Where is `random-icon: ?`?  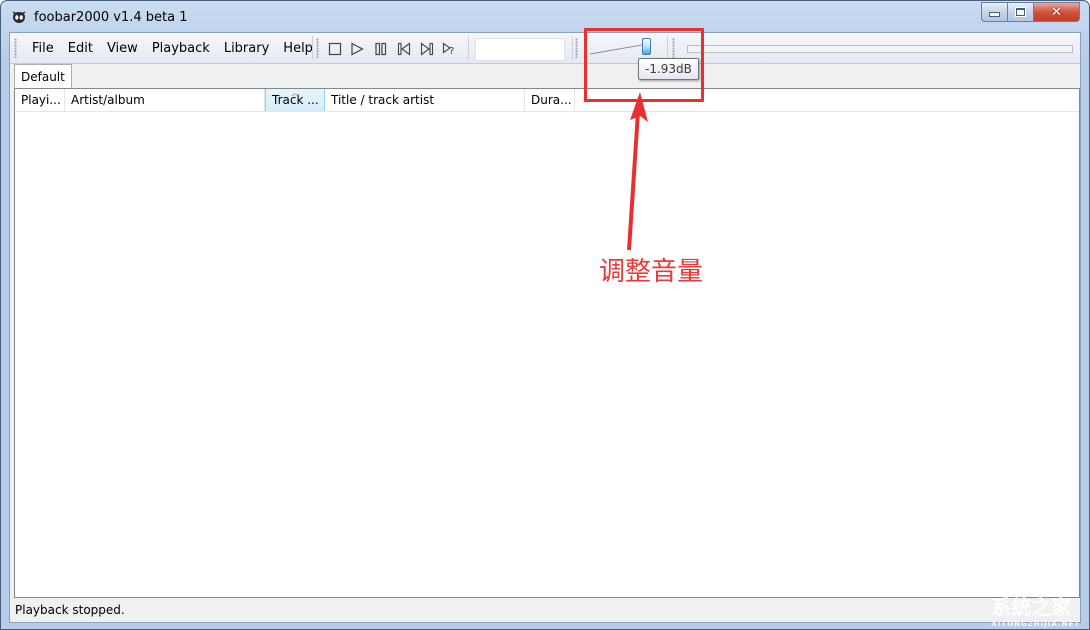 random-icon: ? is located at coordinates (449, 49).